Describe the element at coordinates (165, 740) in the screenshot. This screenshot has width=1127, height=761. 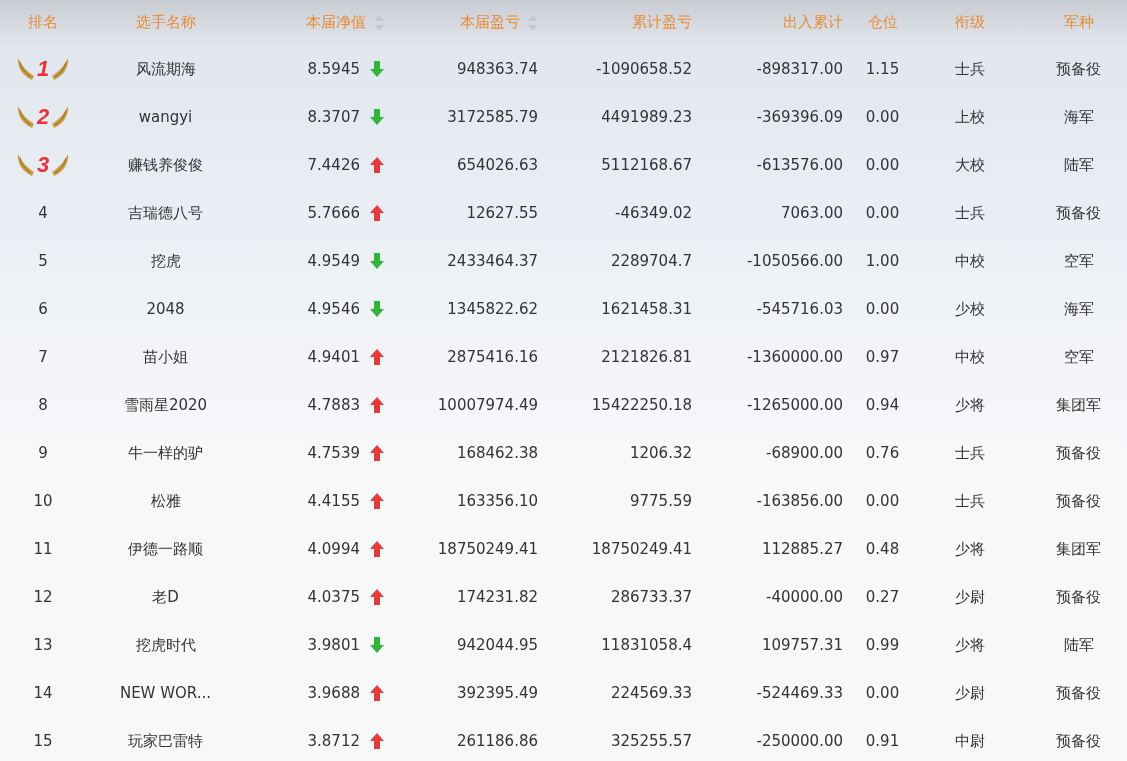
I see `player-name: 玩家巴雷特` at that location.